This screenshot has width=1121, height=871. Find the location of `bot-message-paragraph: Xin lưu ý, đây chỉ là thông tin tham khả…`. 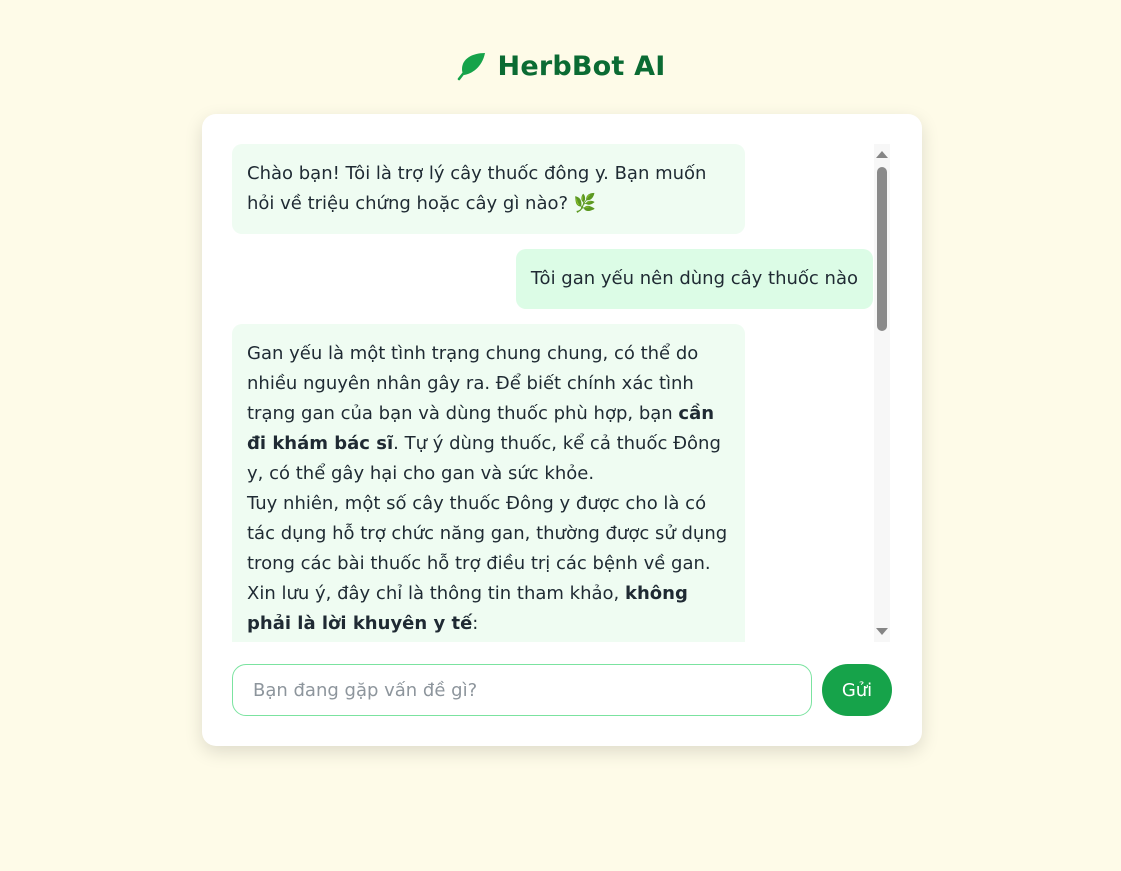

bot-message-paragraph: Xin lưu ý, đây chỉ là thông tin tham khả… is located at coordinates (488, 609).